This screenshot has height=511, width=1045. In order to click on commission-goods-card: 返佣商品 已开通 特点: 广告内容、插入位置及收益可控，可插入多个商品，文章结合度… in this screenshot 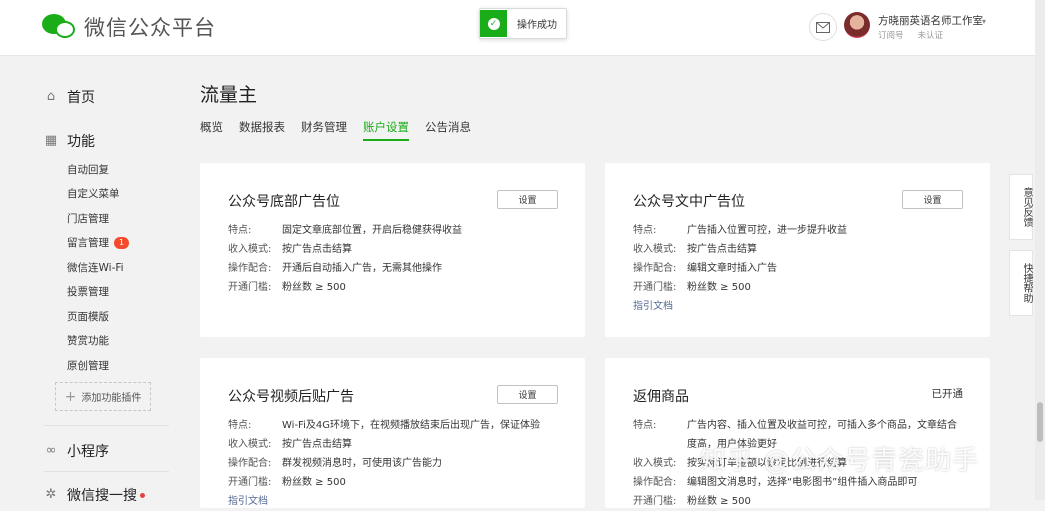, I will do `click(797, 433)`.